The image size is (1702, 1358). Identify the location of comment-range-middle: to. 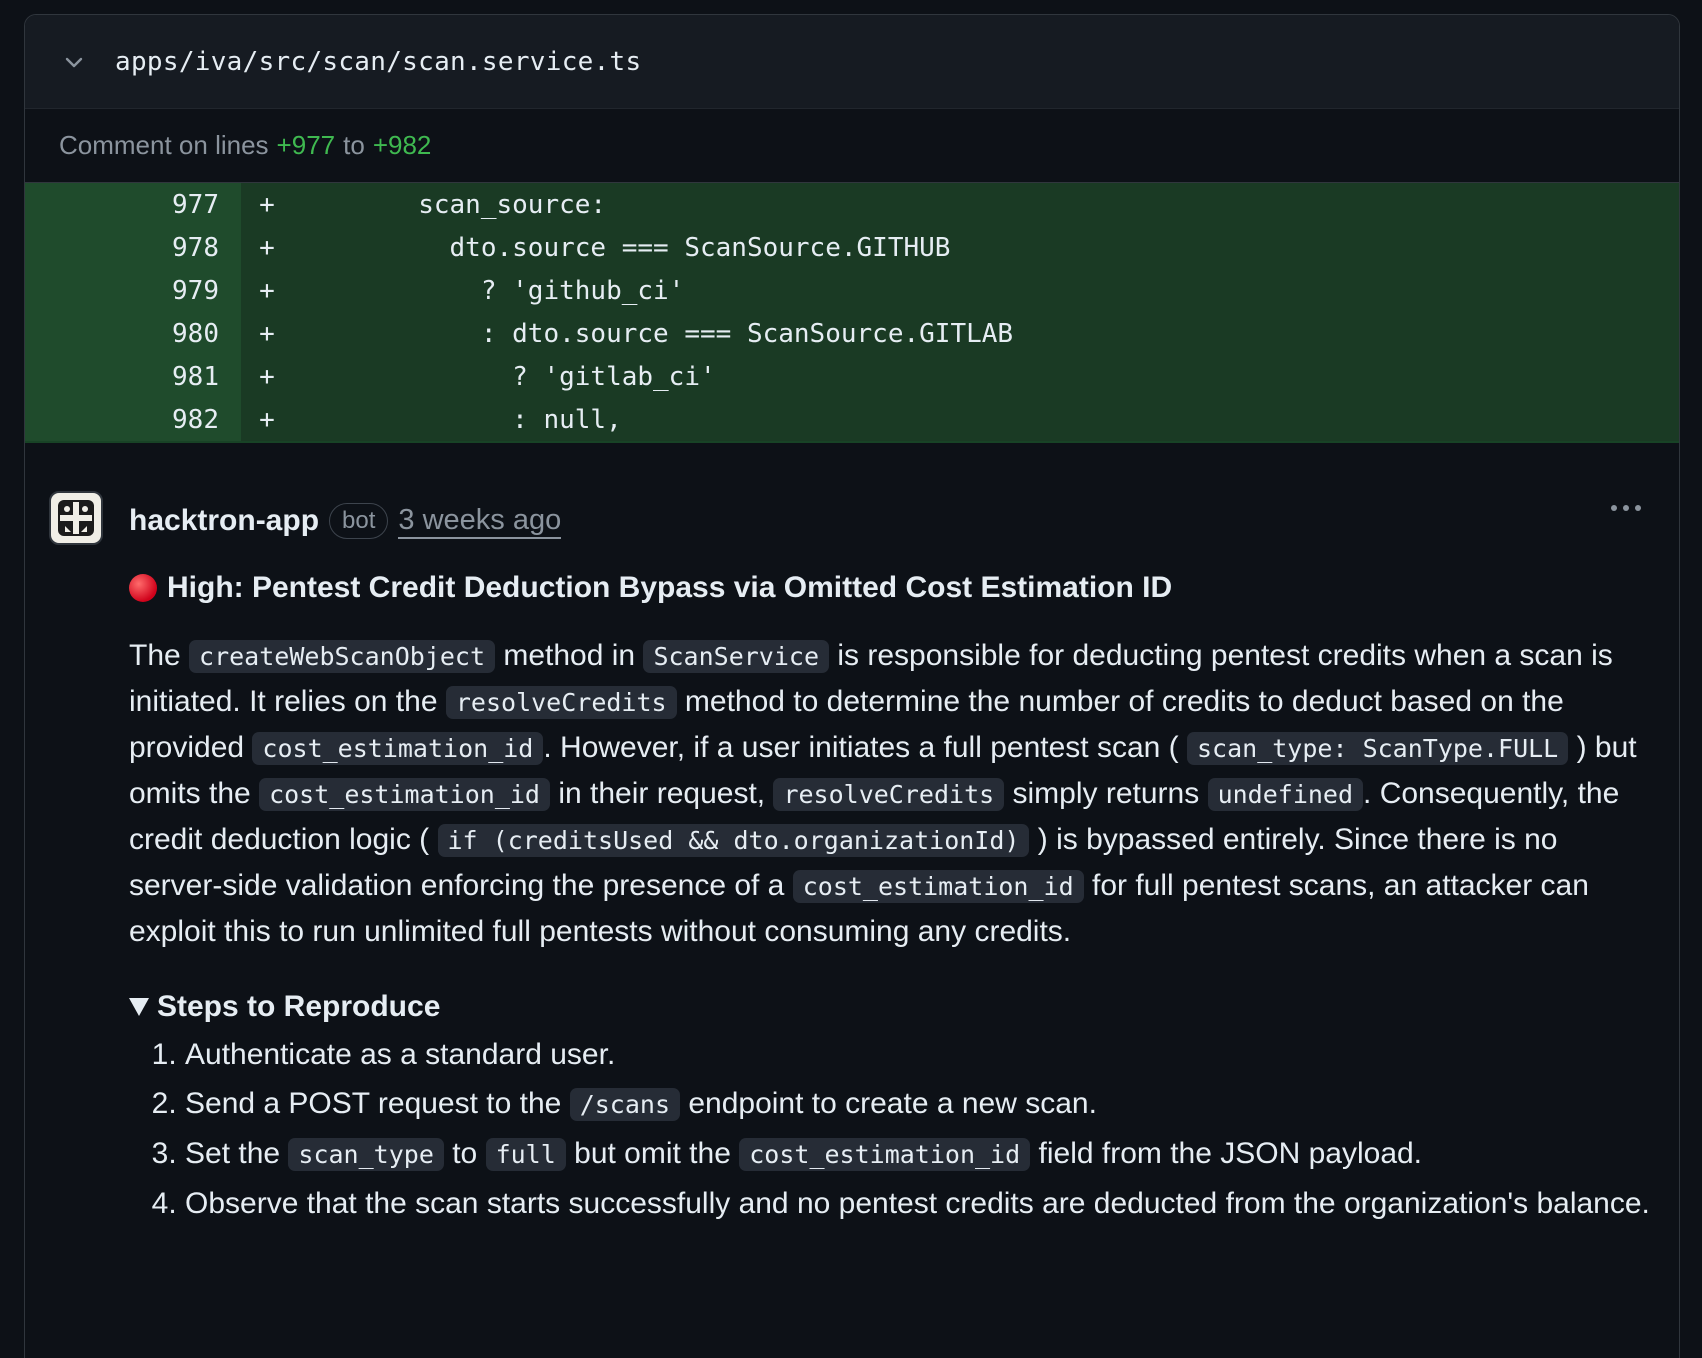
(354, 145).